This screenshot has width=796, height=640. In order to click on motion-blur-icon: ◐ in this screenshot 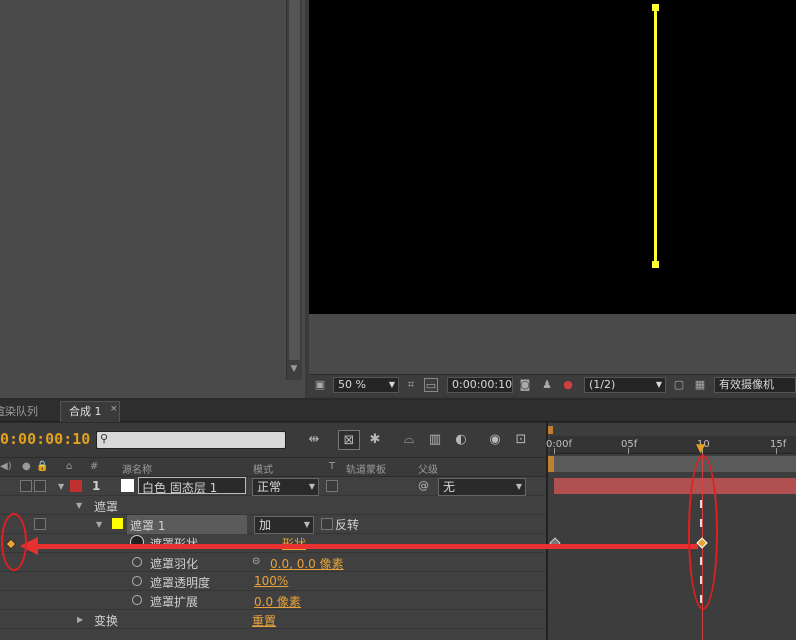, I will do `click(461, 440)`.